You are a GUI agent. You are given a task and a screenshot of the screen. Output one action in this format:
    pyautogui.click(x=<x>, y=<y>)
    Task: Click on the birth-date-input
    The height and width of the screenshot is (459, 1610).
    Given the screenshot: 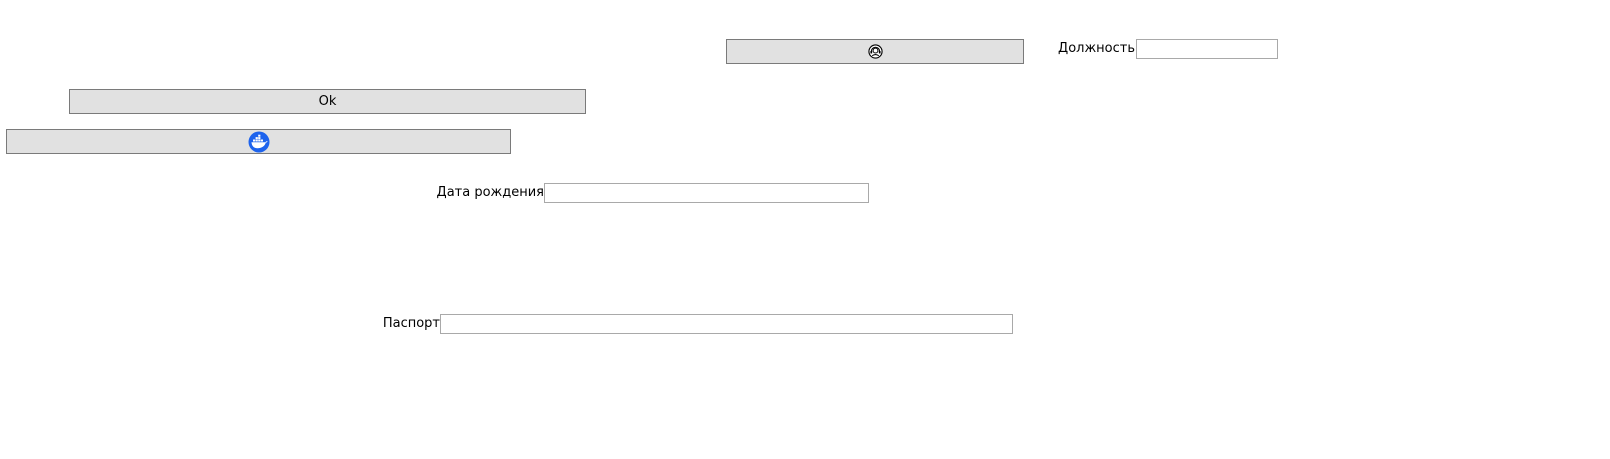 What is the action you would take?
    pyautogui.click(x=706, y=193)
    